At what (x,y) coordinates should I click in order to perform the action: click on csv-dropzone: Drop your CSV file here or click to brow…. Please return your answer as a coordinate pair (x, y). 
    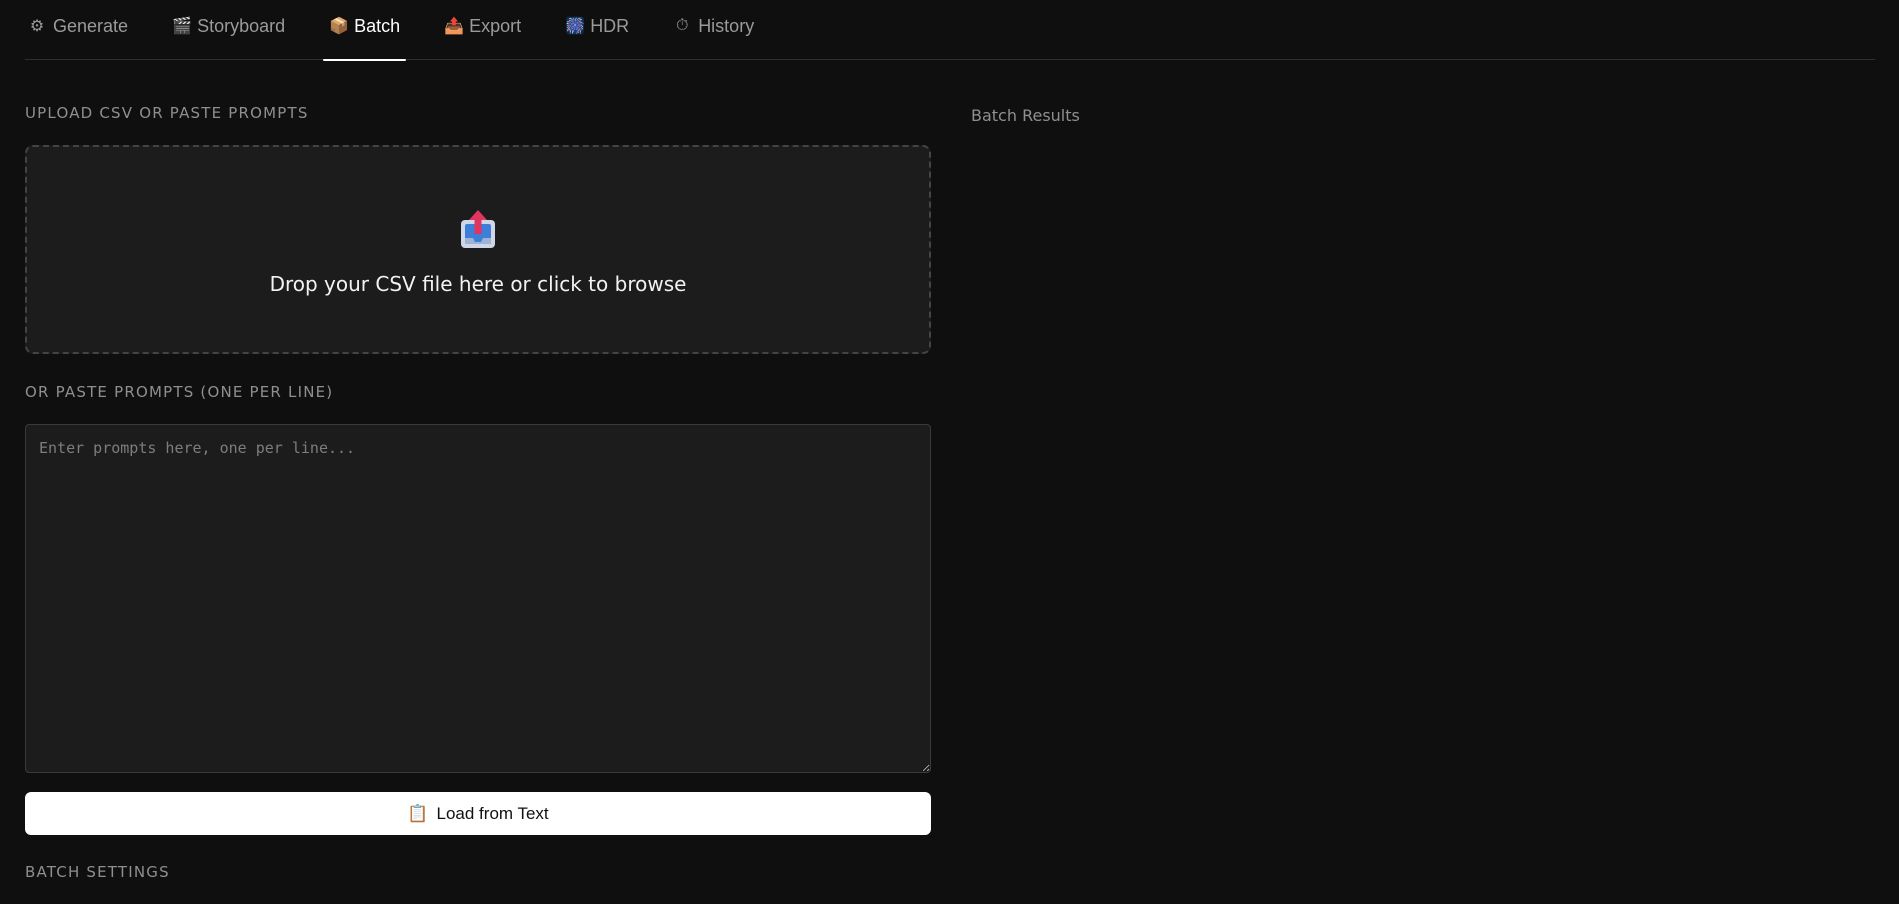
    Looking at the image, I should click on (478, 249).